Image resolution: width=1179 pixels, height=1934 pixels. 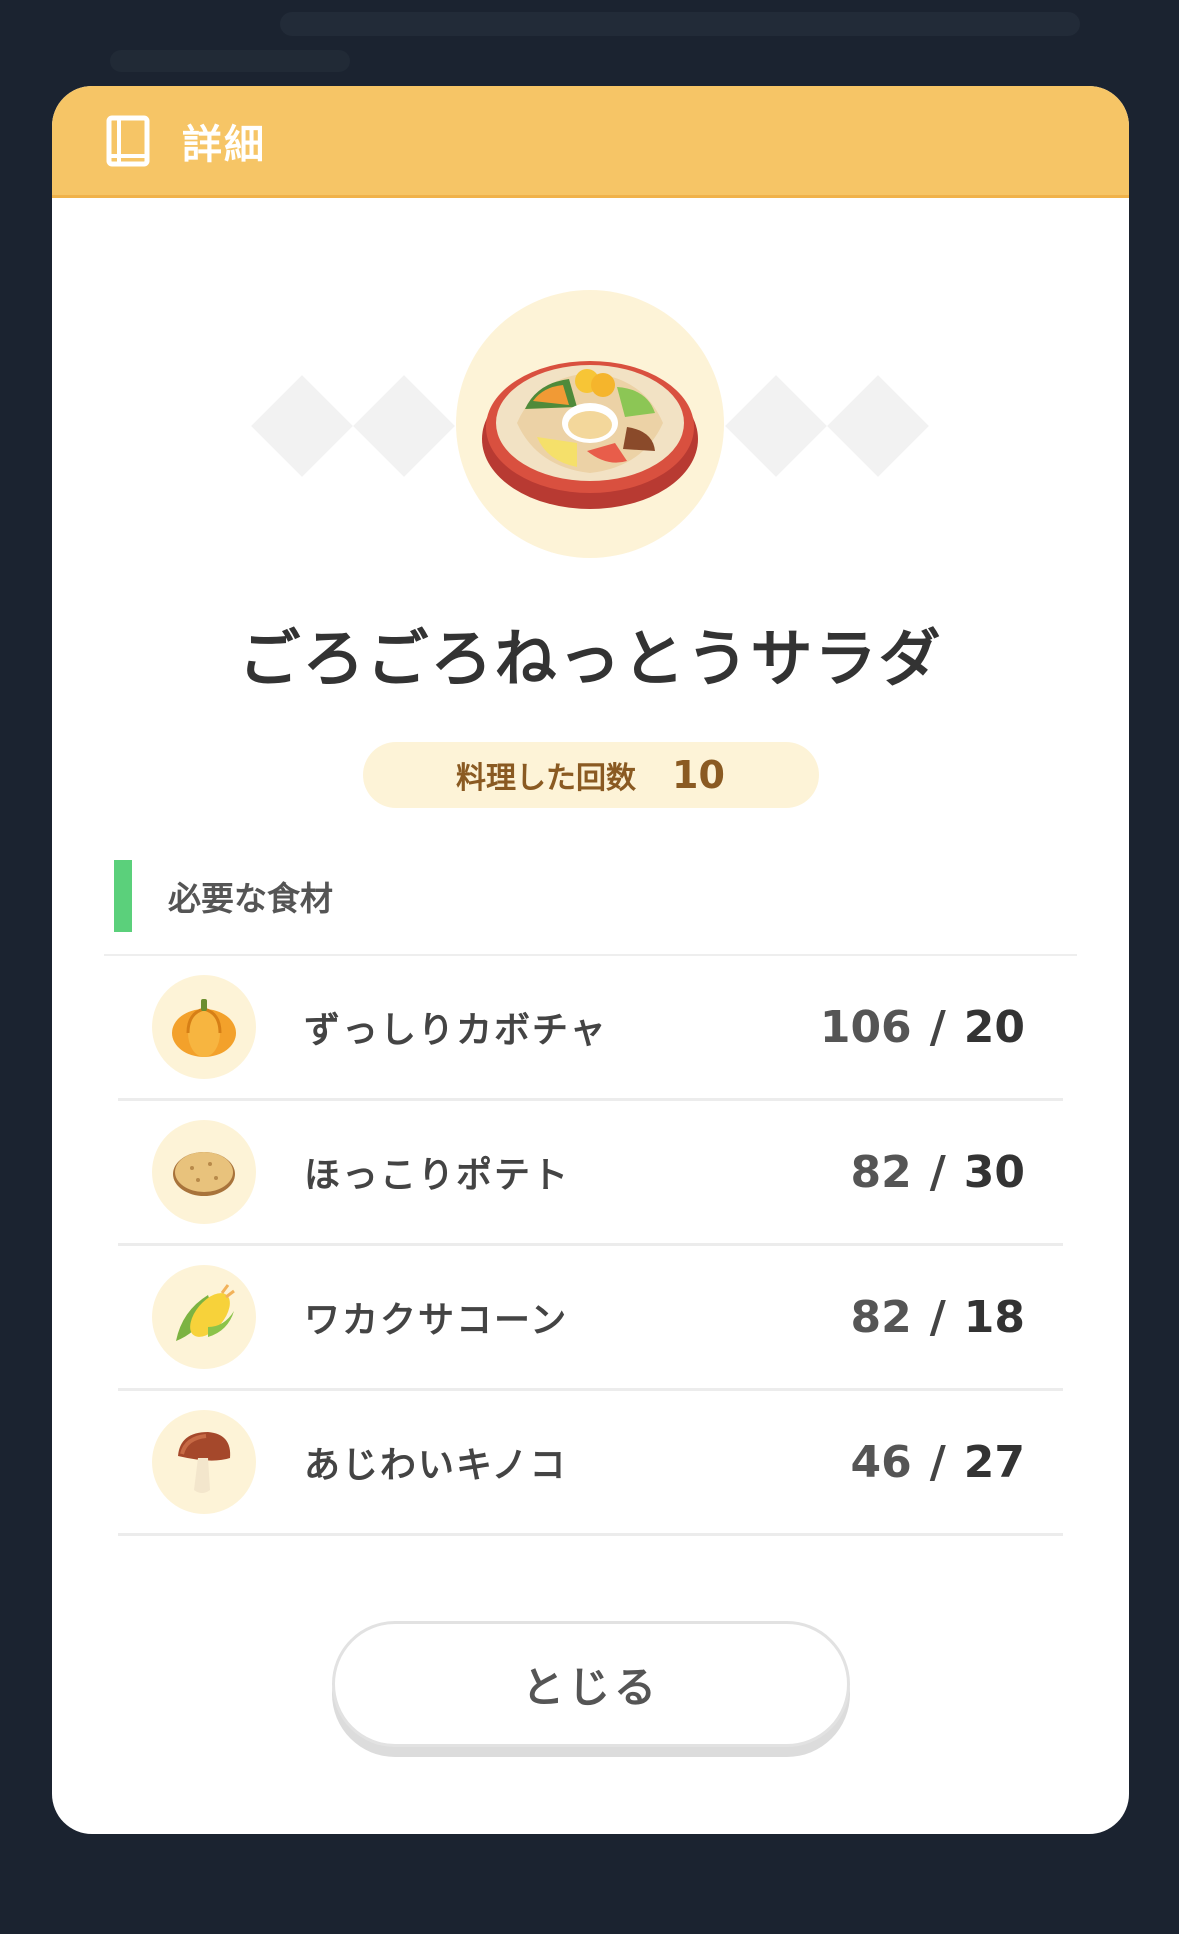 I want to click on quantity-required: 30, so click(x=994, y=1172).